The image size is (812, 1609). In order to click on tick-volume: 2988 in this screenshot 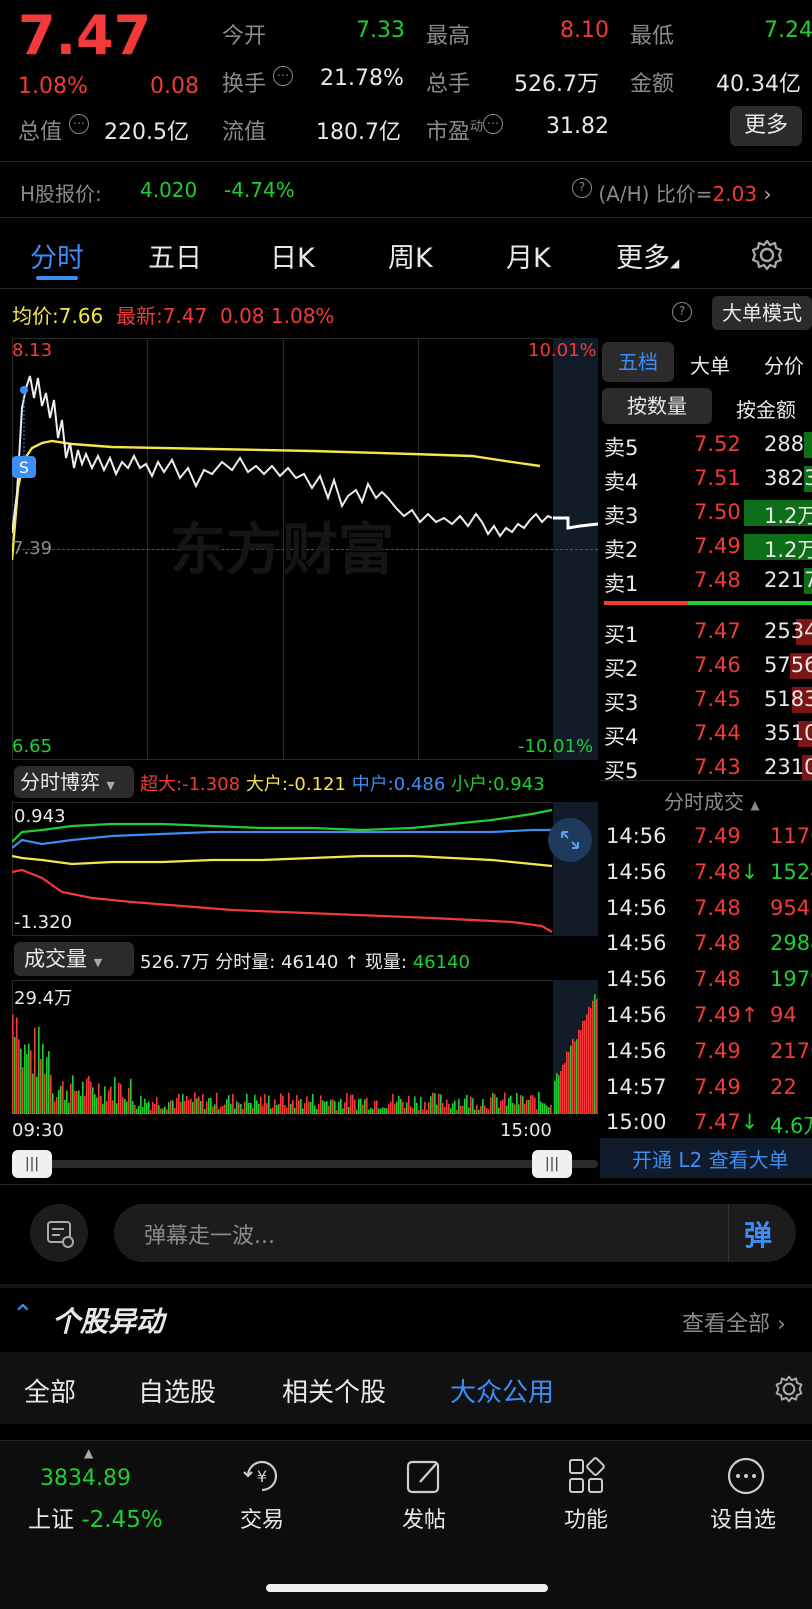, I will do `click(791, 943)`.